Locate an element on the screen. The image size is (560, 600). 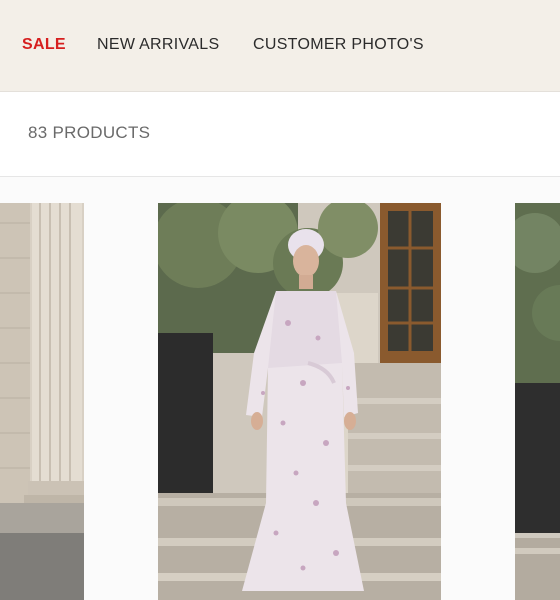
product-card-left is located at coordinates (42, 401).